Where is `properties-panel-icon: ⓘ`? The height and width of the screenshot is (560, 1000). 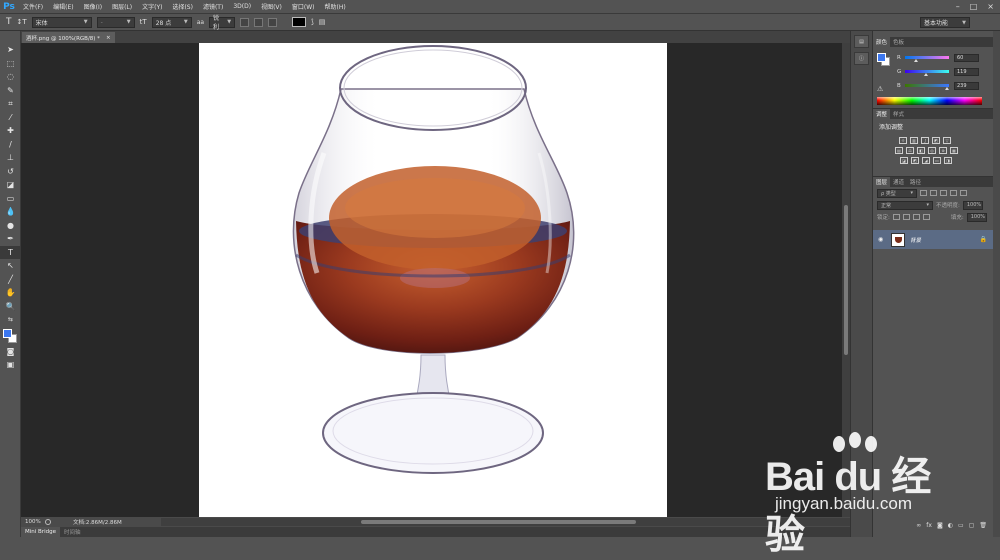
properties-panel-icon: ⓘ is located at coordinates (861, 58).